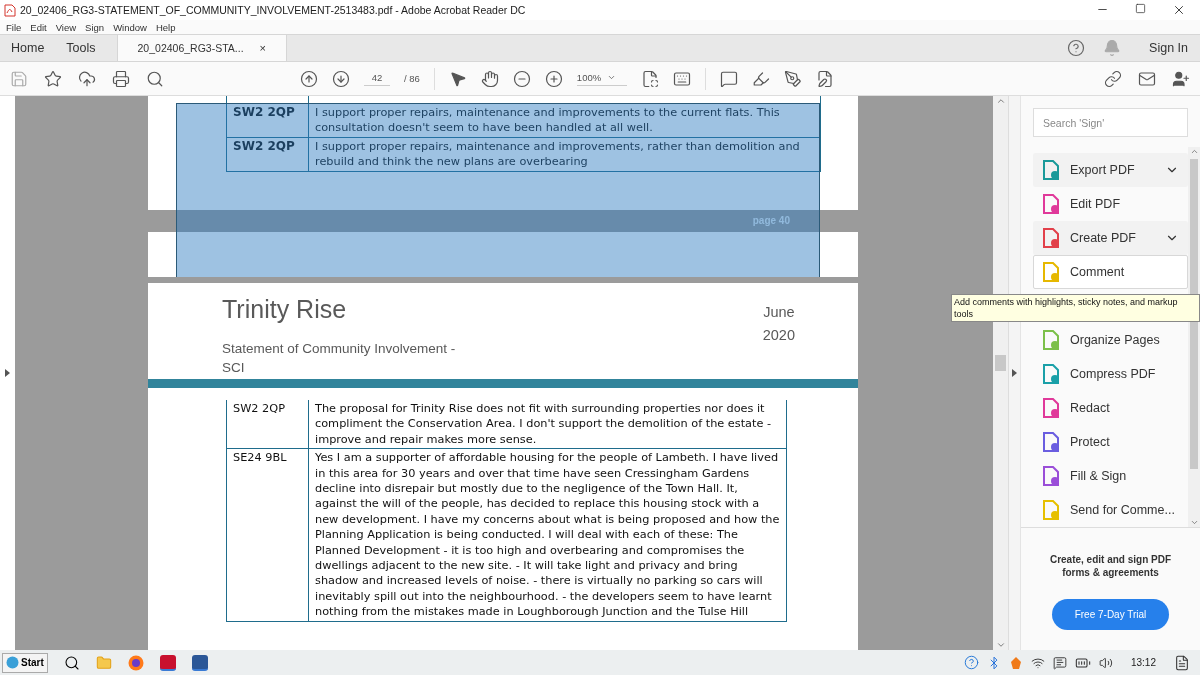 Image resolution: width=1200 pixels, height=675 pixels. What do you see at coordinates (339, 349) in the screenshot?
I see `document-subtitle: Statement of Community Involvement -` at bounding box center [339, 349].